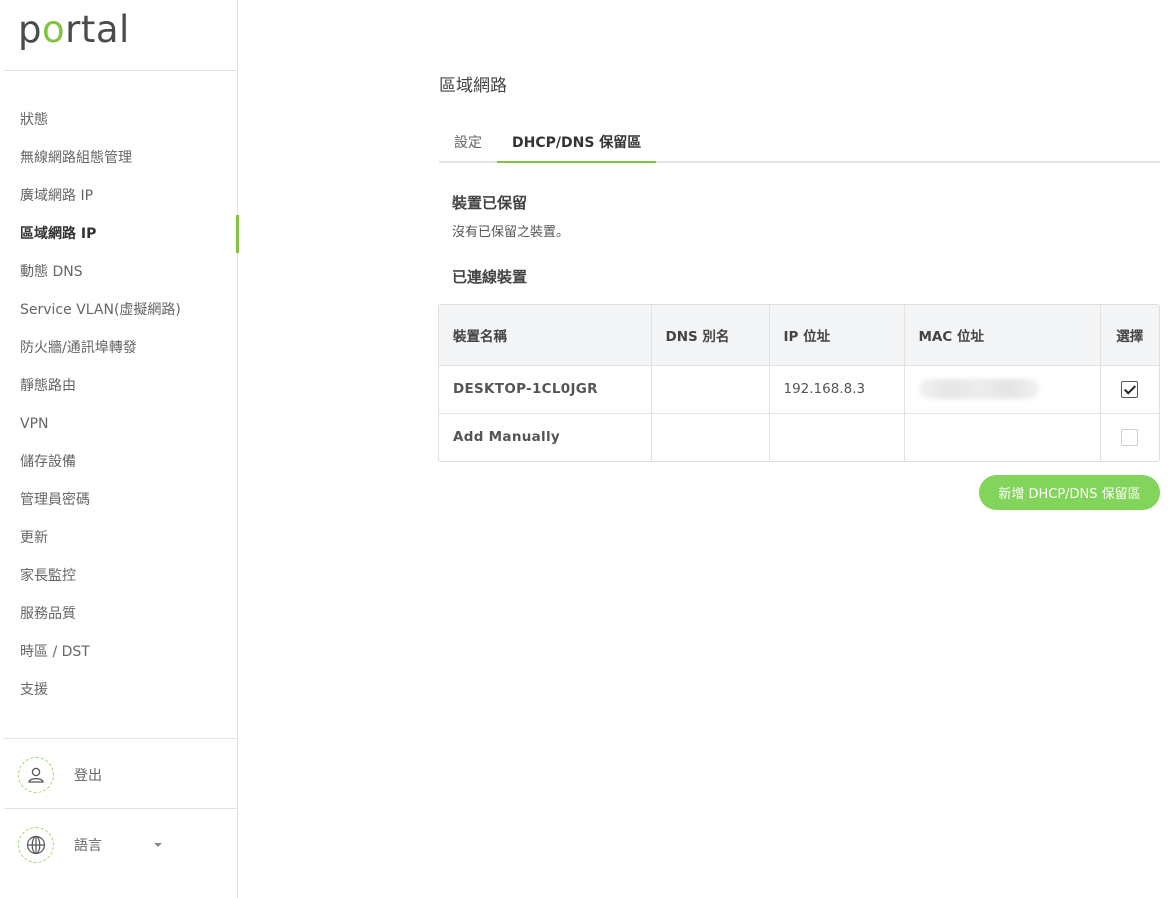 The image size is (1173, 898). Describe the element at coordinates (88, 776) in the screenshot. I see `logout-label: 登出` at that location.